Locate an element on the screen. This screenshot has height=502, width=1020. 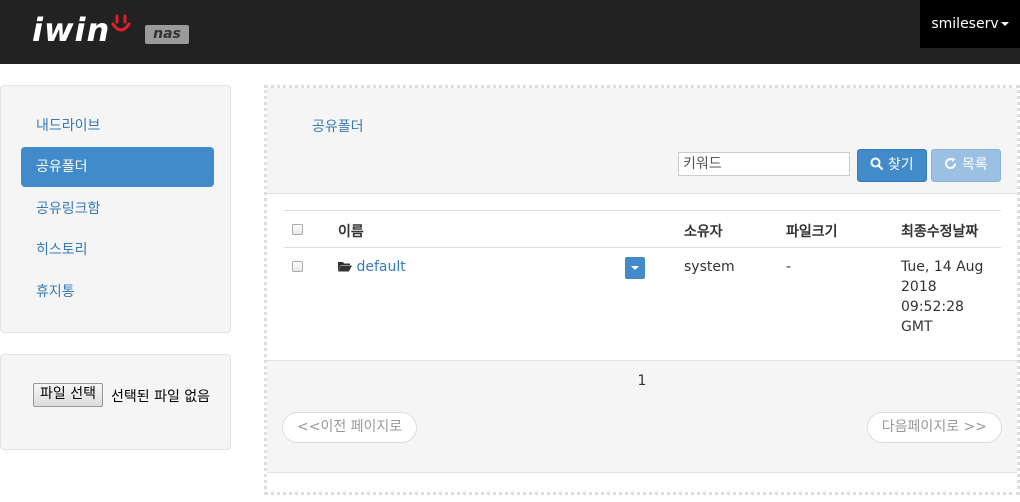
folder-open-icon is located at coordinates (347, 267).